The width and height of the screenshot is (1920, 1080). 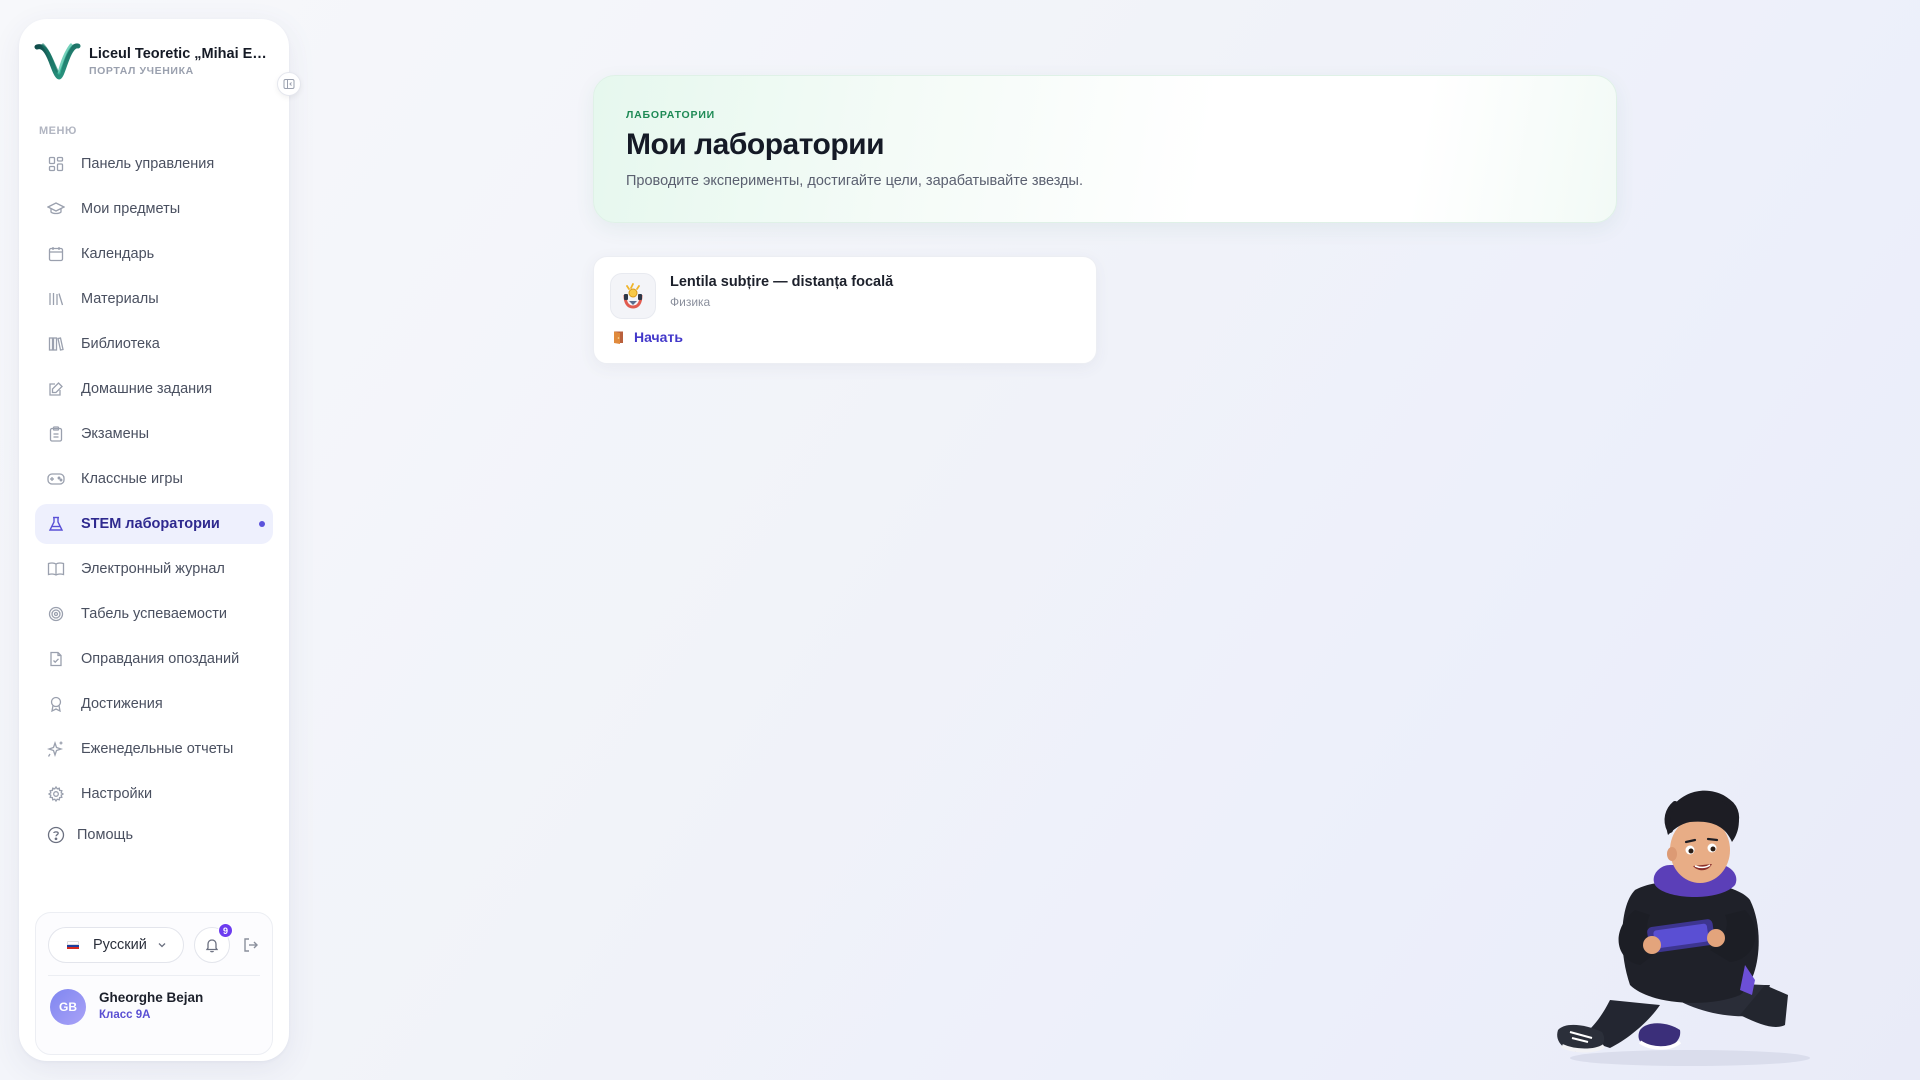 I want to click on notifications-button: 9, so click(x=213, y=943).